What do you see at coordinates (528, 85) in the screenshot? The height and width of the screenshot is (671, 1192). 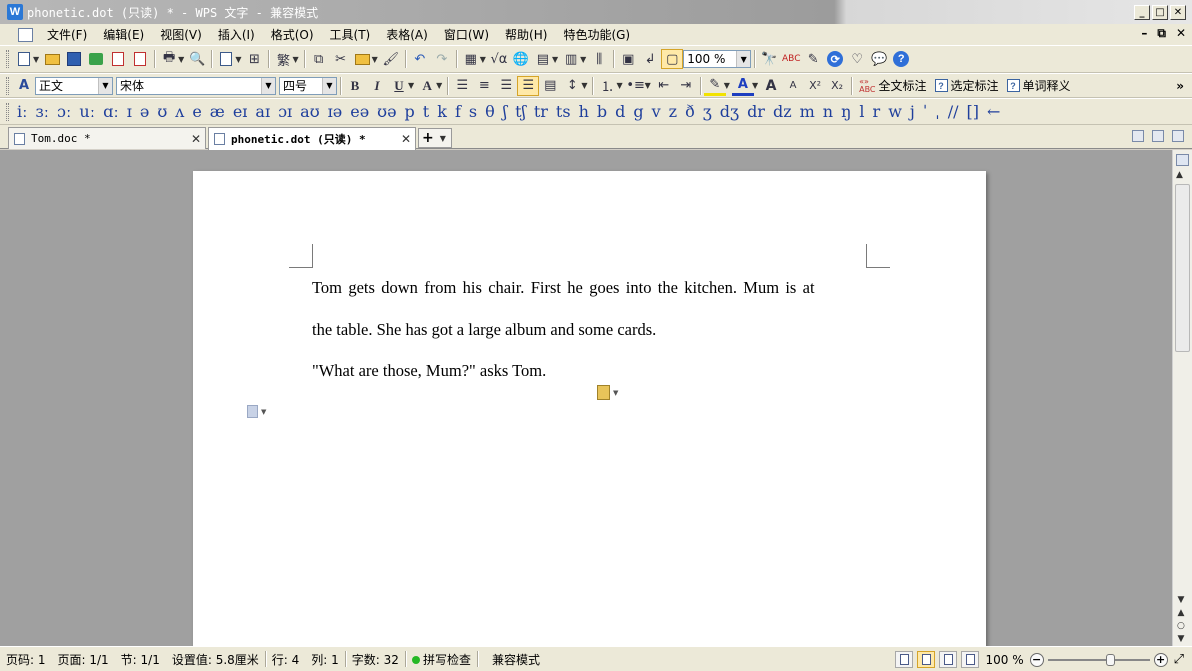 I see `justify-icon: ☰` at bounding box center [528, 85].